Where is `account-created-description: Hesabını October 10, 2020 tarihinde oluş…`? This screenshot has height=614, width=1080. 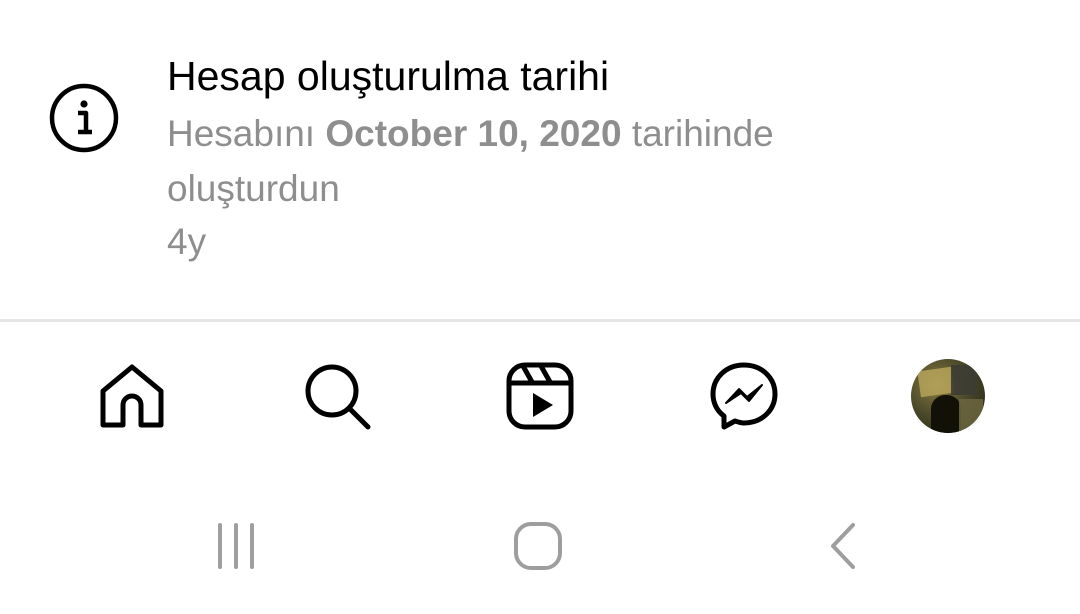
account-created-description: Hesabını October 10, 2020 tarihinde oluş… is located at coordinates (527, 161).